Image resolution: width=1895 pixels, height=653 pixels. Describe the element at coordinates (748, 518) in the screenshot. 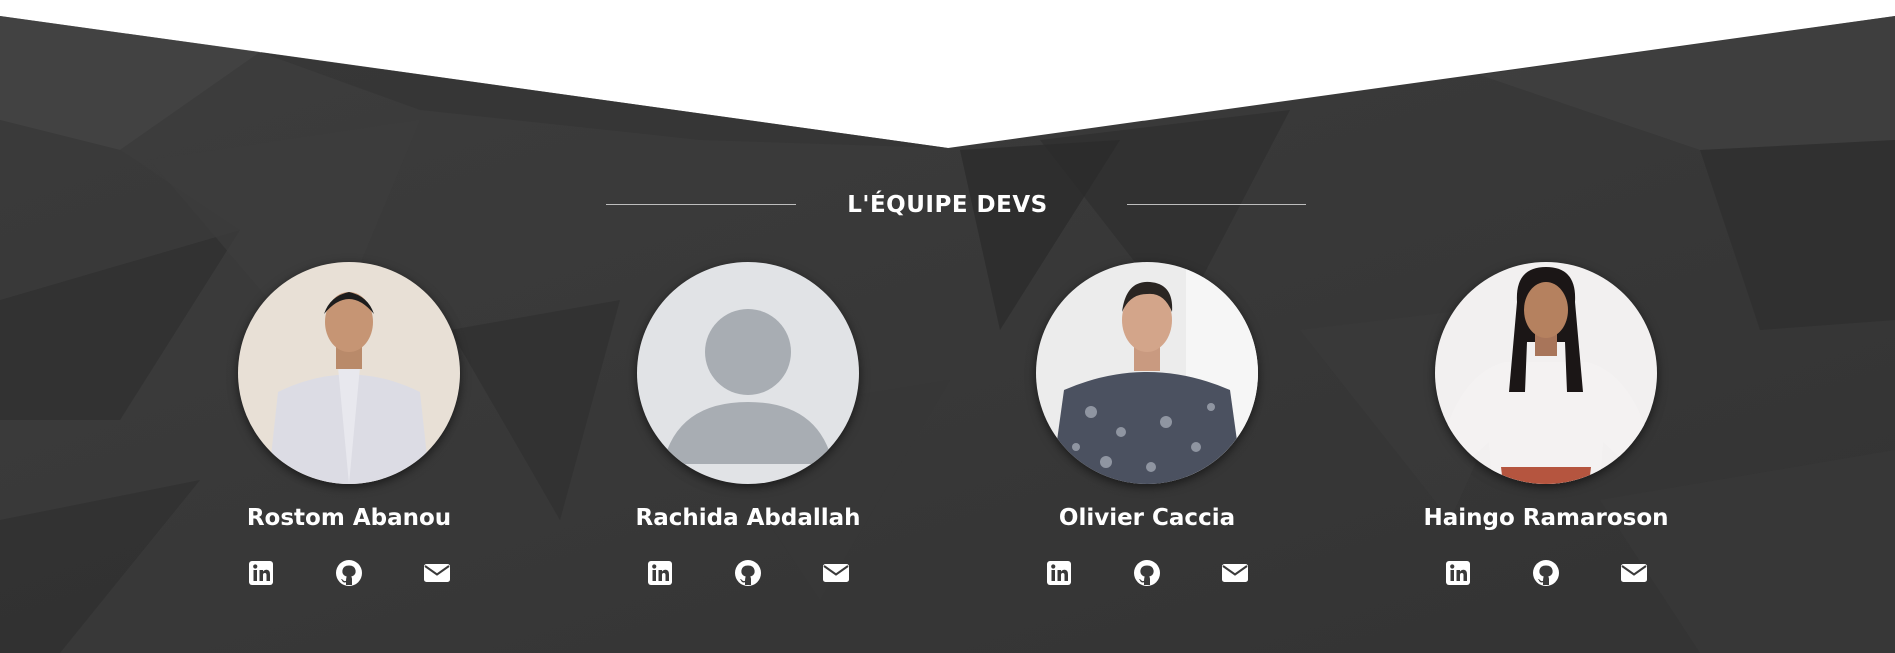

I see `member-name: Rachida Abdallah` at that location.